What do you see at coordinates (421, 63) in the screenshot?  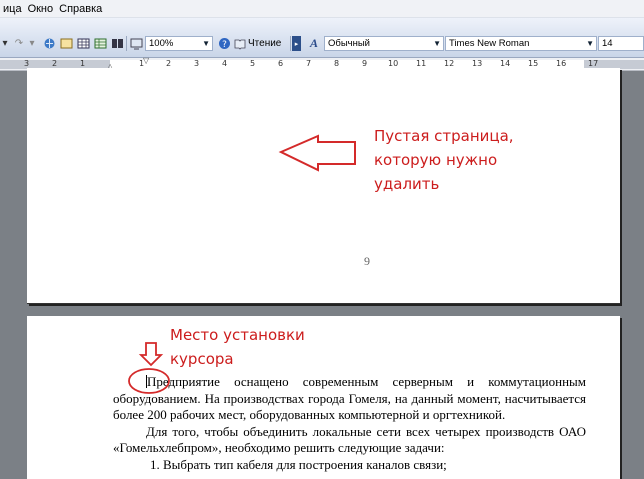 I see `ruler-label: 11` at bounding box center [421, 63].